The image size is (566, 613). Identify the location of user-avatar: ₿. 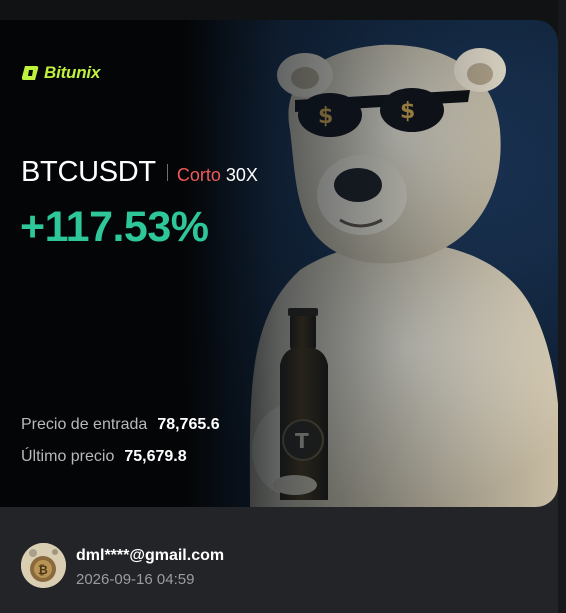
(43, 565).